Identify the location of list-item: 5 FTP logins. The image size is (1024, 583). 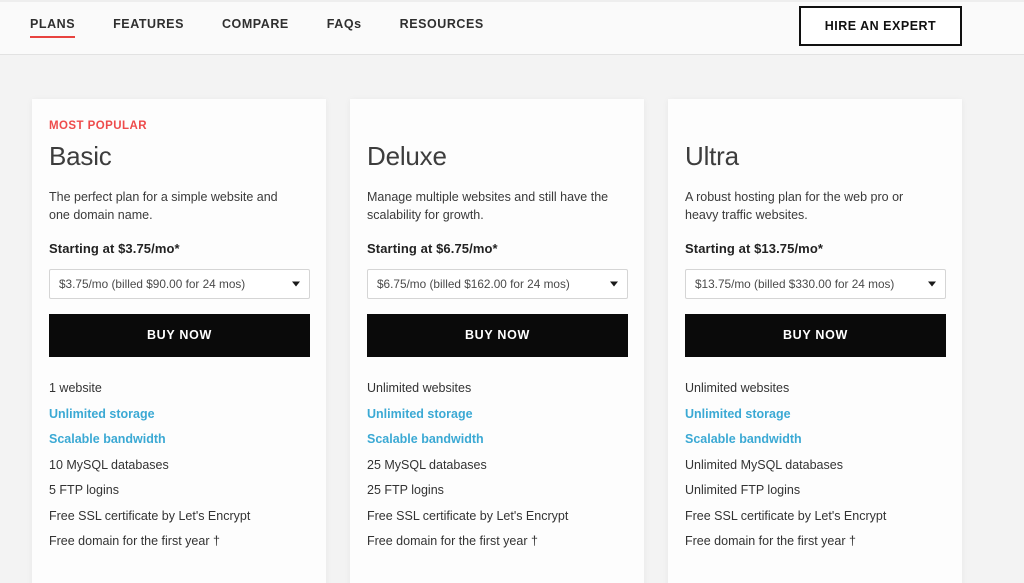
(84, 490).